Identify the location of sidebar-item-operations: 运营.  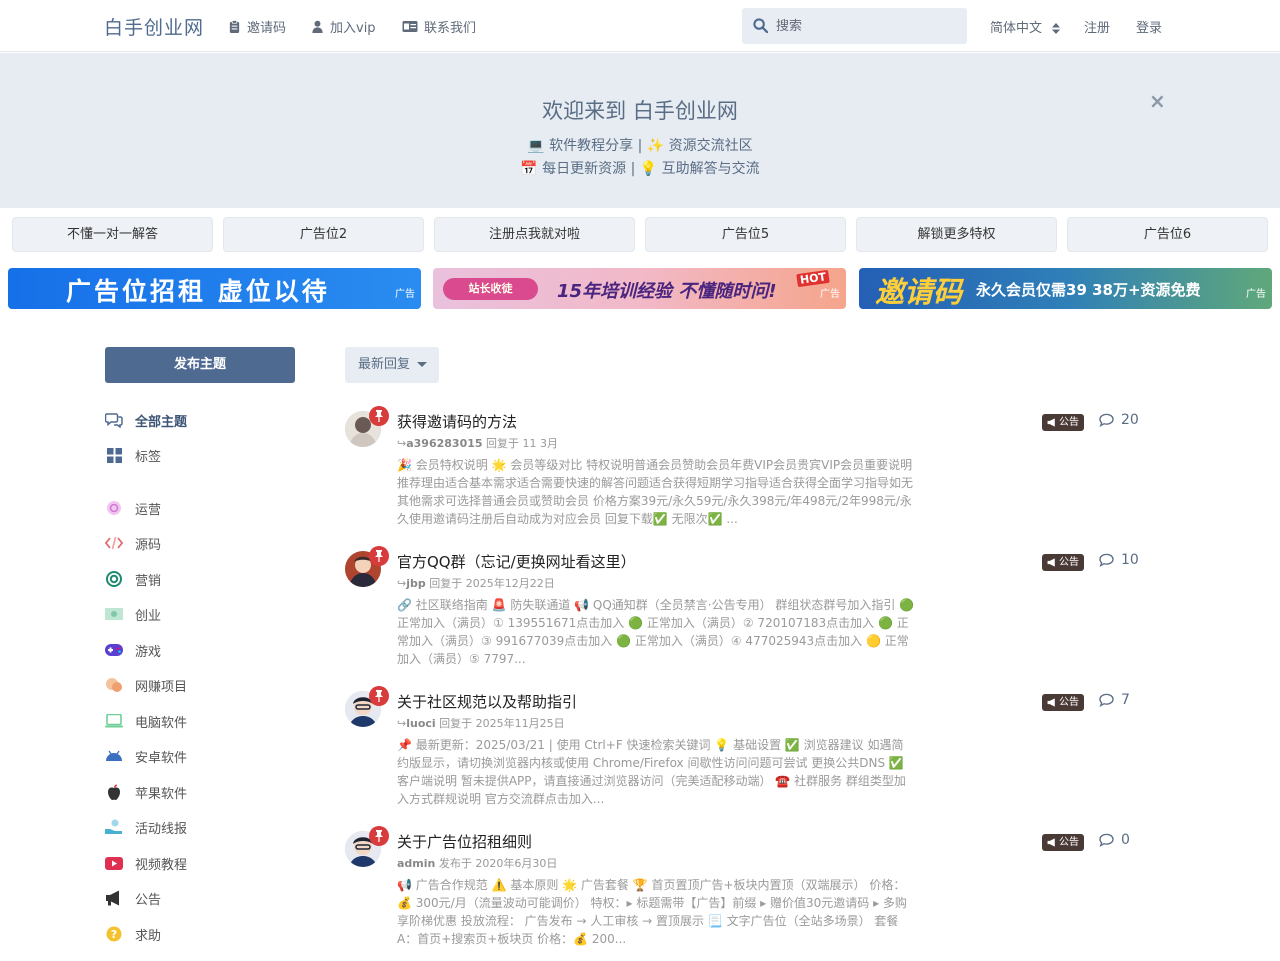
(133, 508).